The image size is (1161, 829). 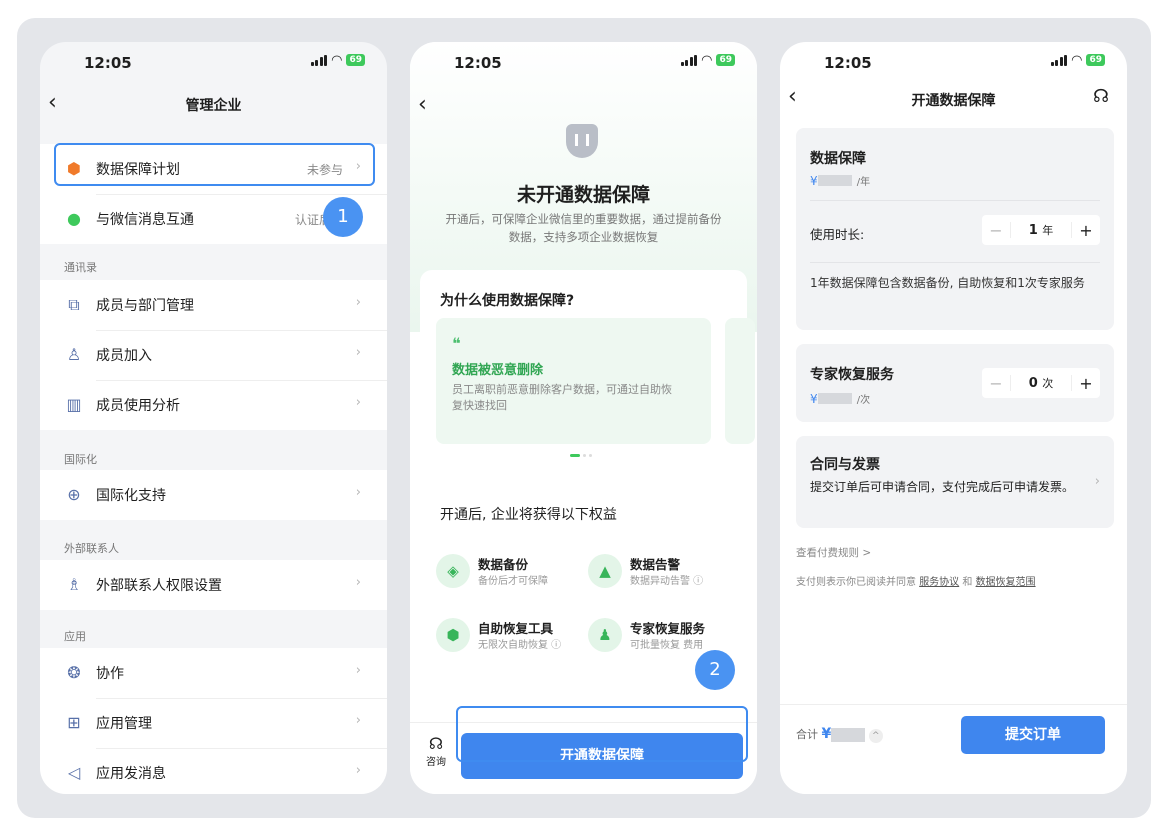 I want to click on alarm-icon: ▲, so click(x=605, y=571).